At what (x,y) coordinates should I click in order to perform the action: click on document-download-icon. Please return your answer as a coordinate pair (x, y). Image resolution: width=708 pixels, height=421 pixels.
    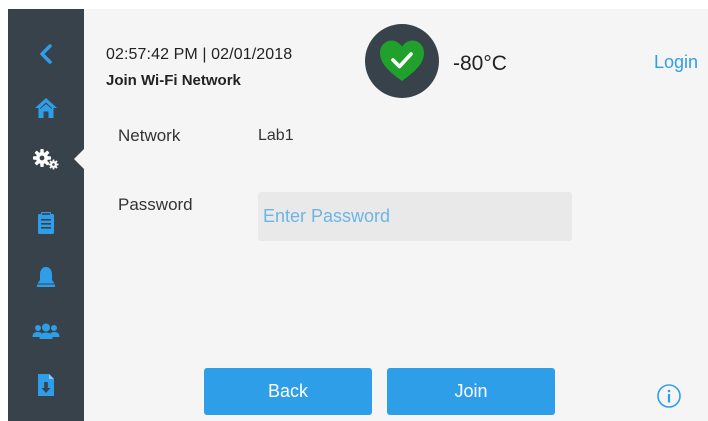
    Looking at the image, I should click on (46, 385).